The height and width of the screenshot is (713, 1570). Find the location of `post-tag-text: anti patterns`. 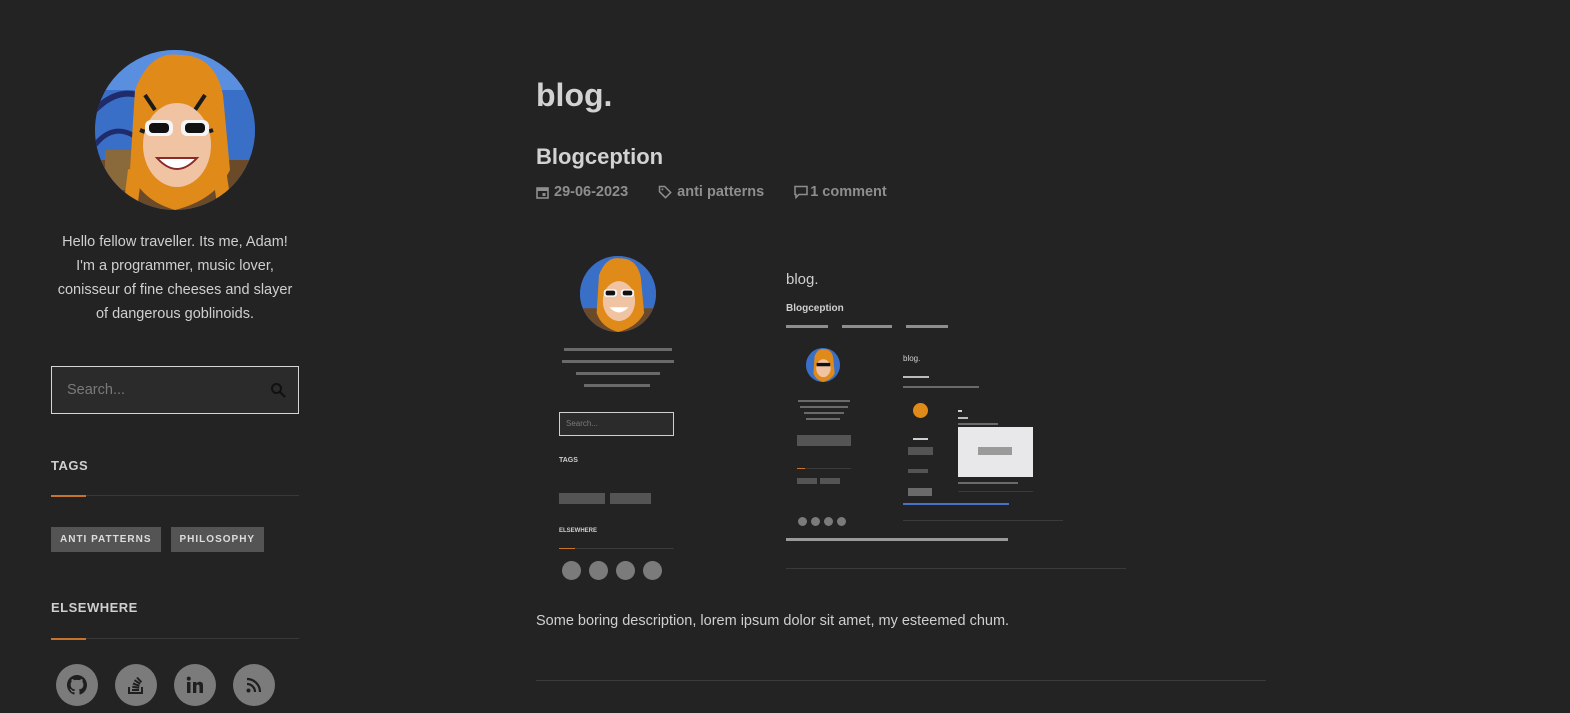

post-tag-text: anti patterns is located at coordinates (720, 192).